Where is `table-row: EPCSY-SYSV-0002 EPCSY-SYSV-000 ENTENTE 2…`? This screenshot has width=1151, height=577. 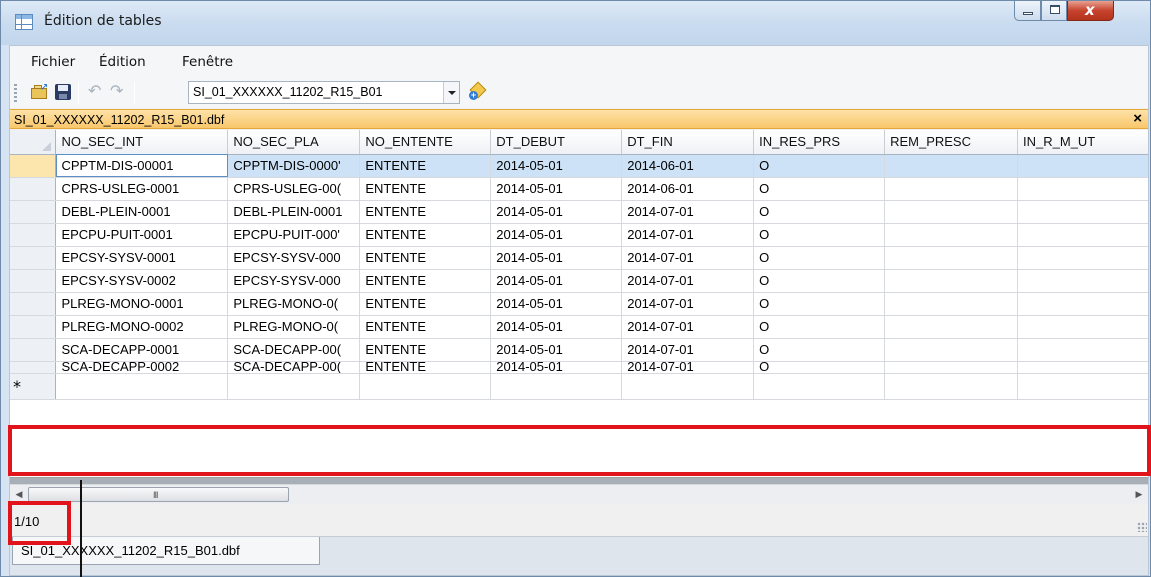
table-row: EPCSY-SYSV-0002 EPCSY-SYSV-000 ENTENTE 2… is located at coordinates (579, 281).